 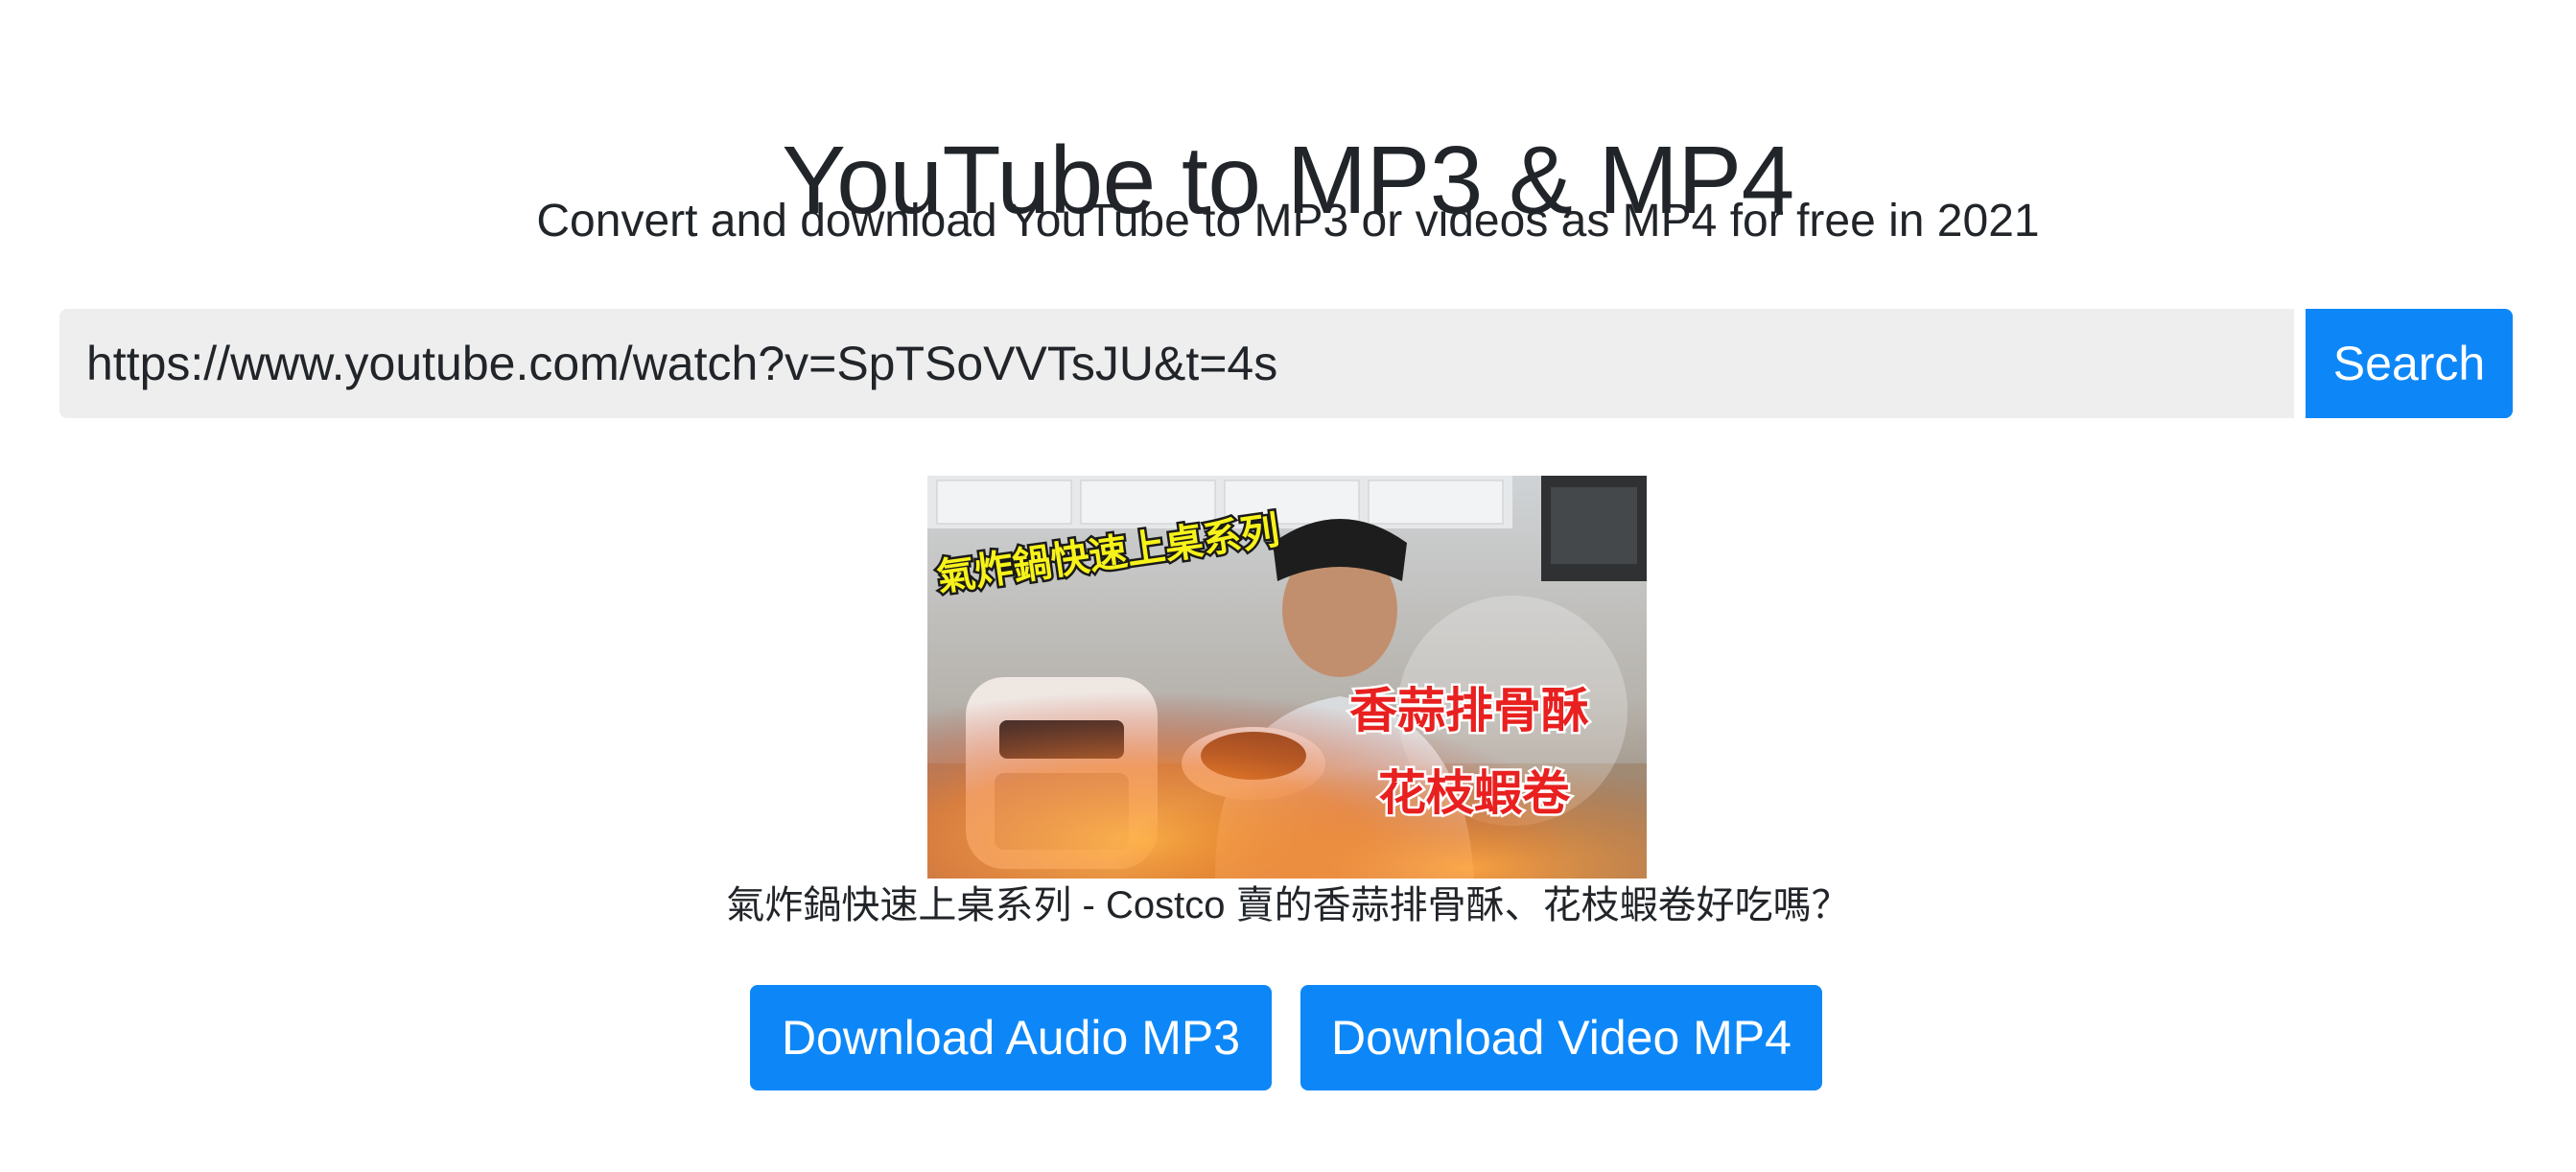 I want to click on search-bar: Search, so click(x=1286, y=364).